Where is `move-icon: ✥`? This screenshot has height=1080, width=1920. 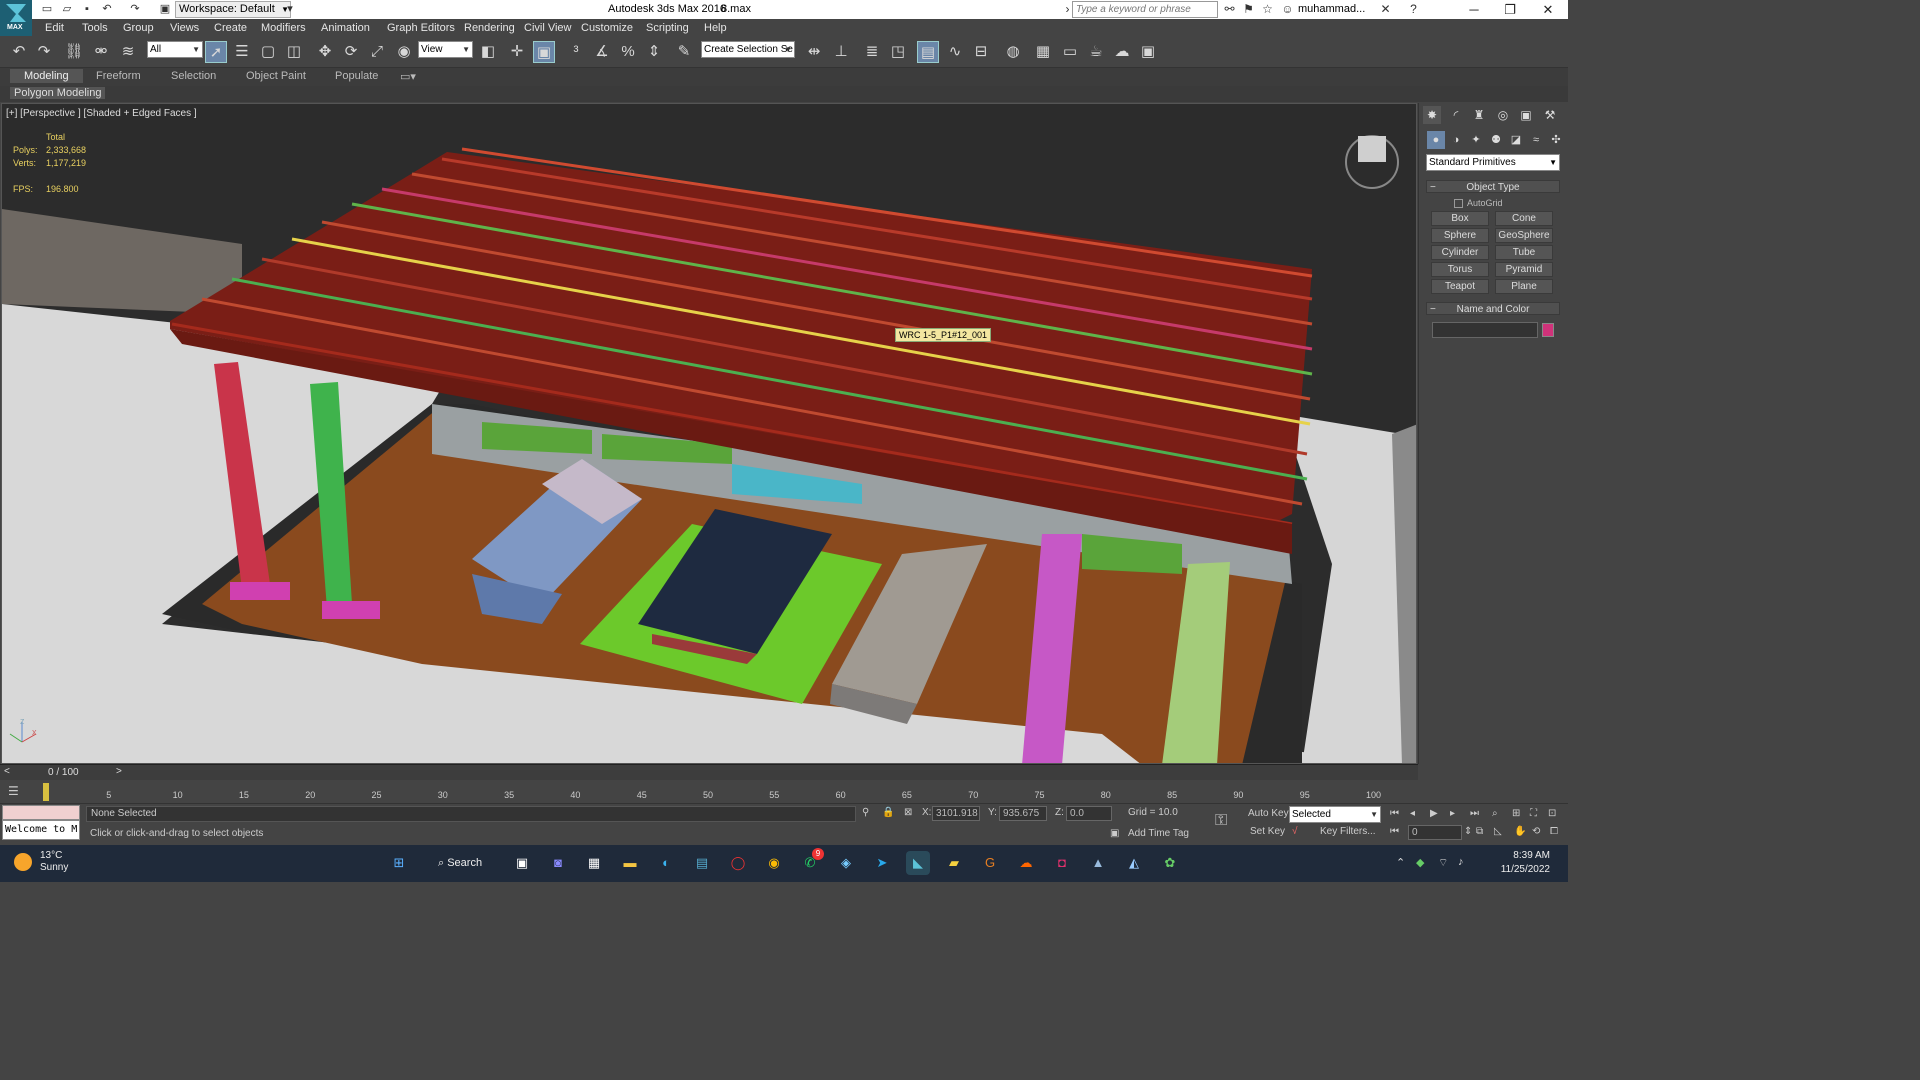 move-icon: ✥ is located at coordinates (325, 52).